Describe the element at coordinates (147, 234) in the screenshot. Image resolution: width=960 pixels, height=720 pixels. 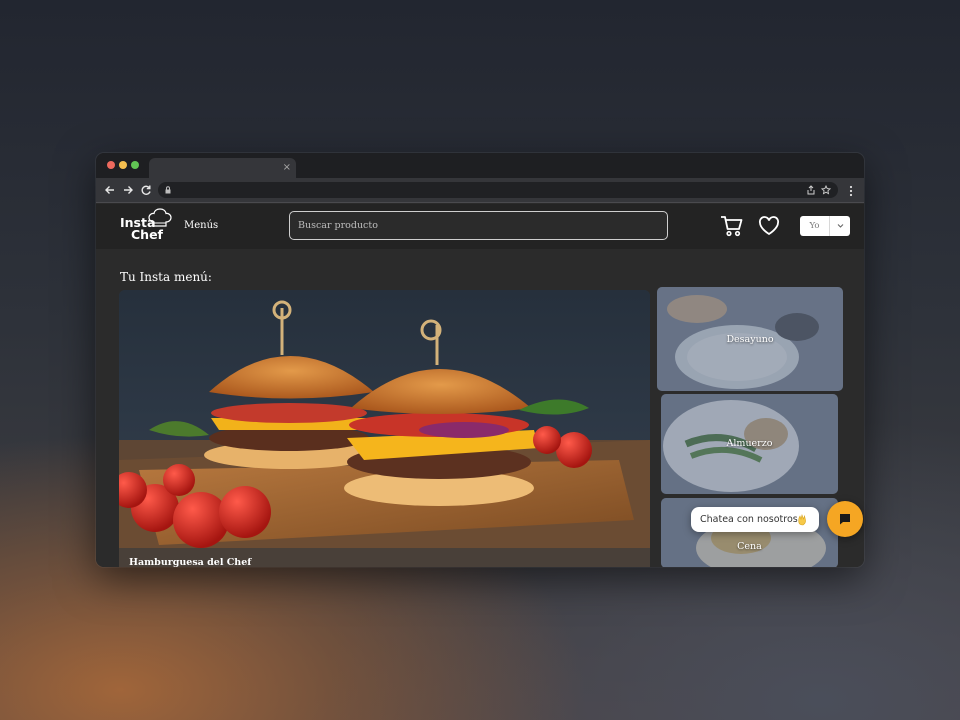
I see `logo-text-chef: Chef` at that location.